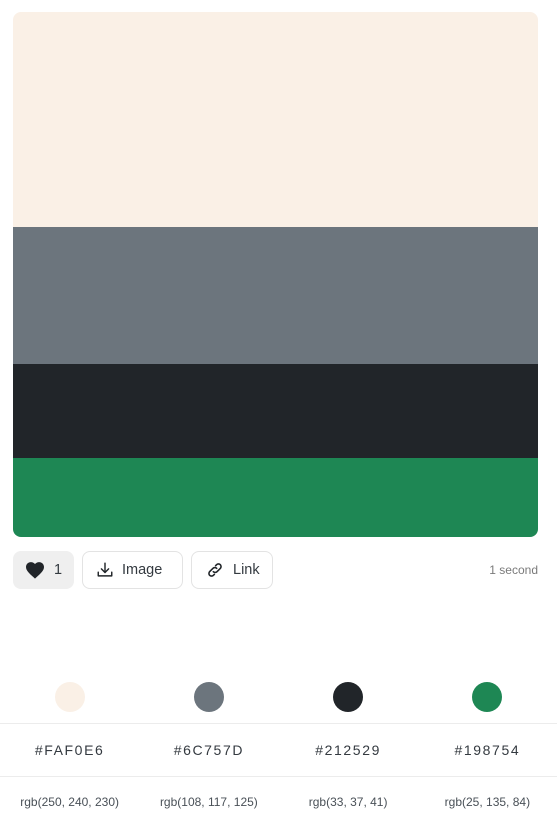 The image size is (557, 827). Describe the element at coordinates (209, 802) in the screenshot. I see `rgb-code-2: rgb(108, 117, 125)` at that location.